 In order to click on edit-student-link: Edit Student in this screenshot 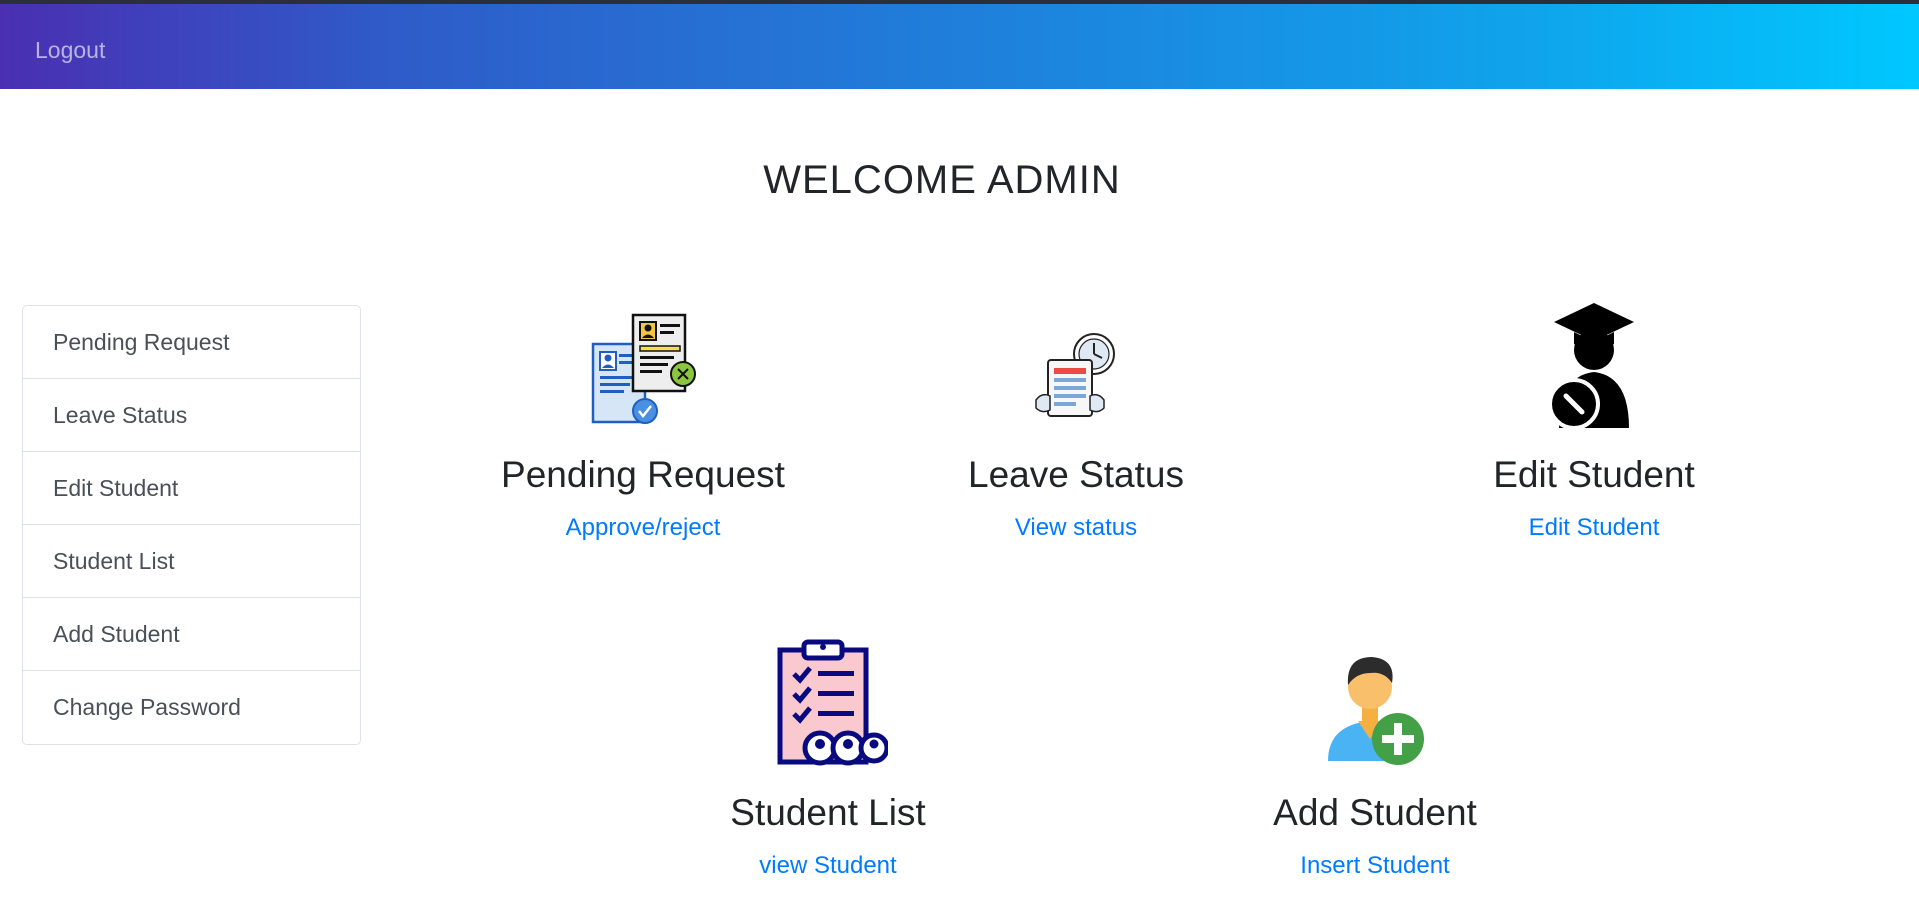, I will do `click(1594, 528)`.